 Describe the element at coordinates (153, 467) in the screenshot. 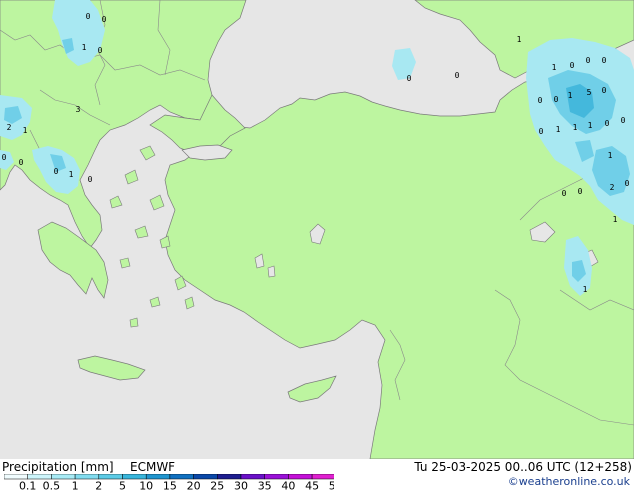

I see `model-name: ECMWF` at that location.